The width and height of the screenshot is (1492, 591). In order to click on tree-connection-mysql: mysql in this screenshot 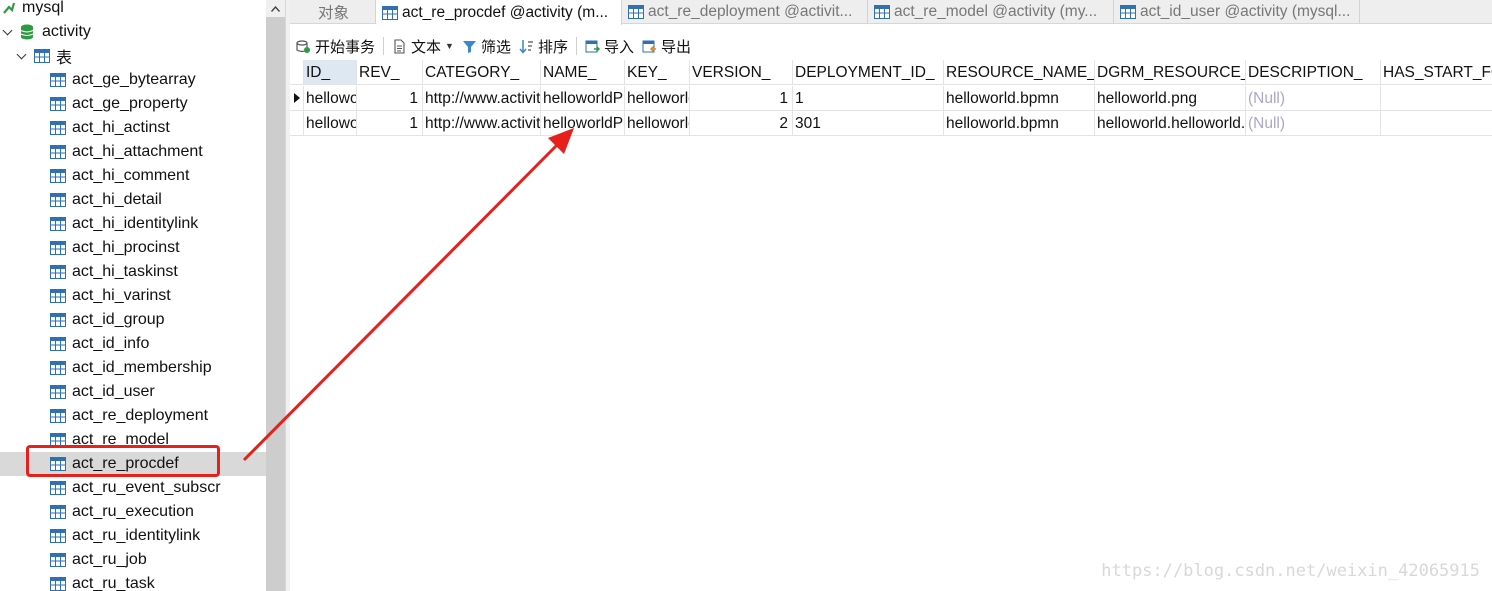, I will do `click(133, 10)`.